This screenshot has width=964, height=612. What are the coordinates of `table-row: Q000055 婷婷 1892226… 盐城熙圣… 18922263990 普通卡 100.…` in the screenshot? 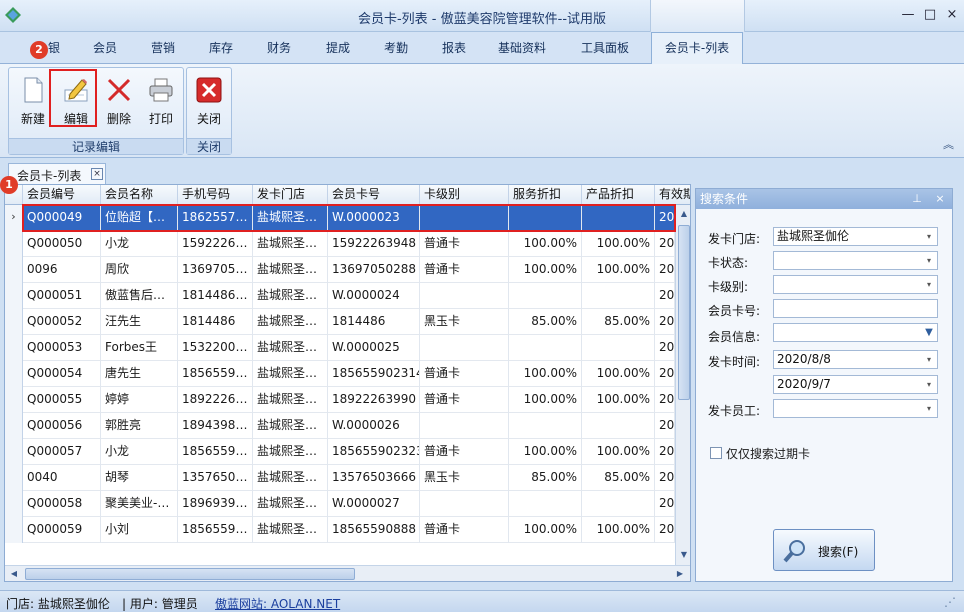 It's located at (349, 400).